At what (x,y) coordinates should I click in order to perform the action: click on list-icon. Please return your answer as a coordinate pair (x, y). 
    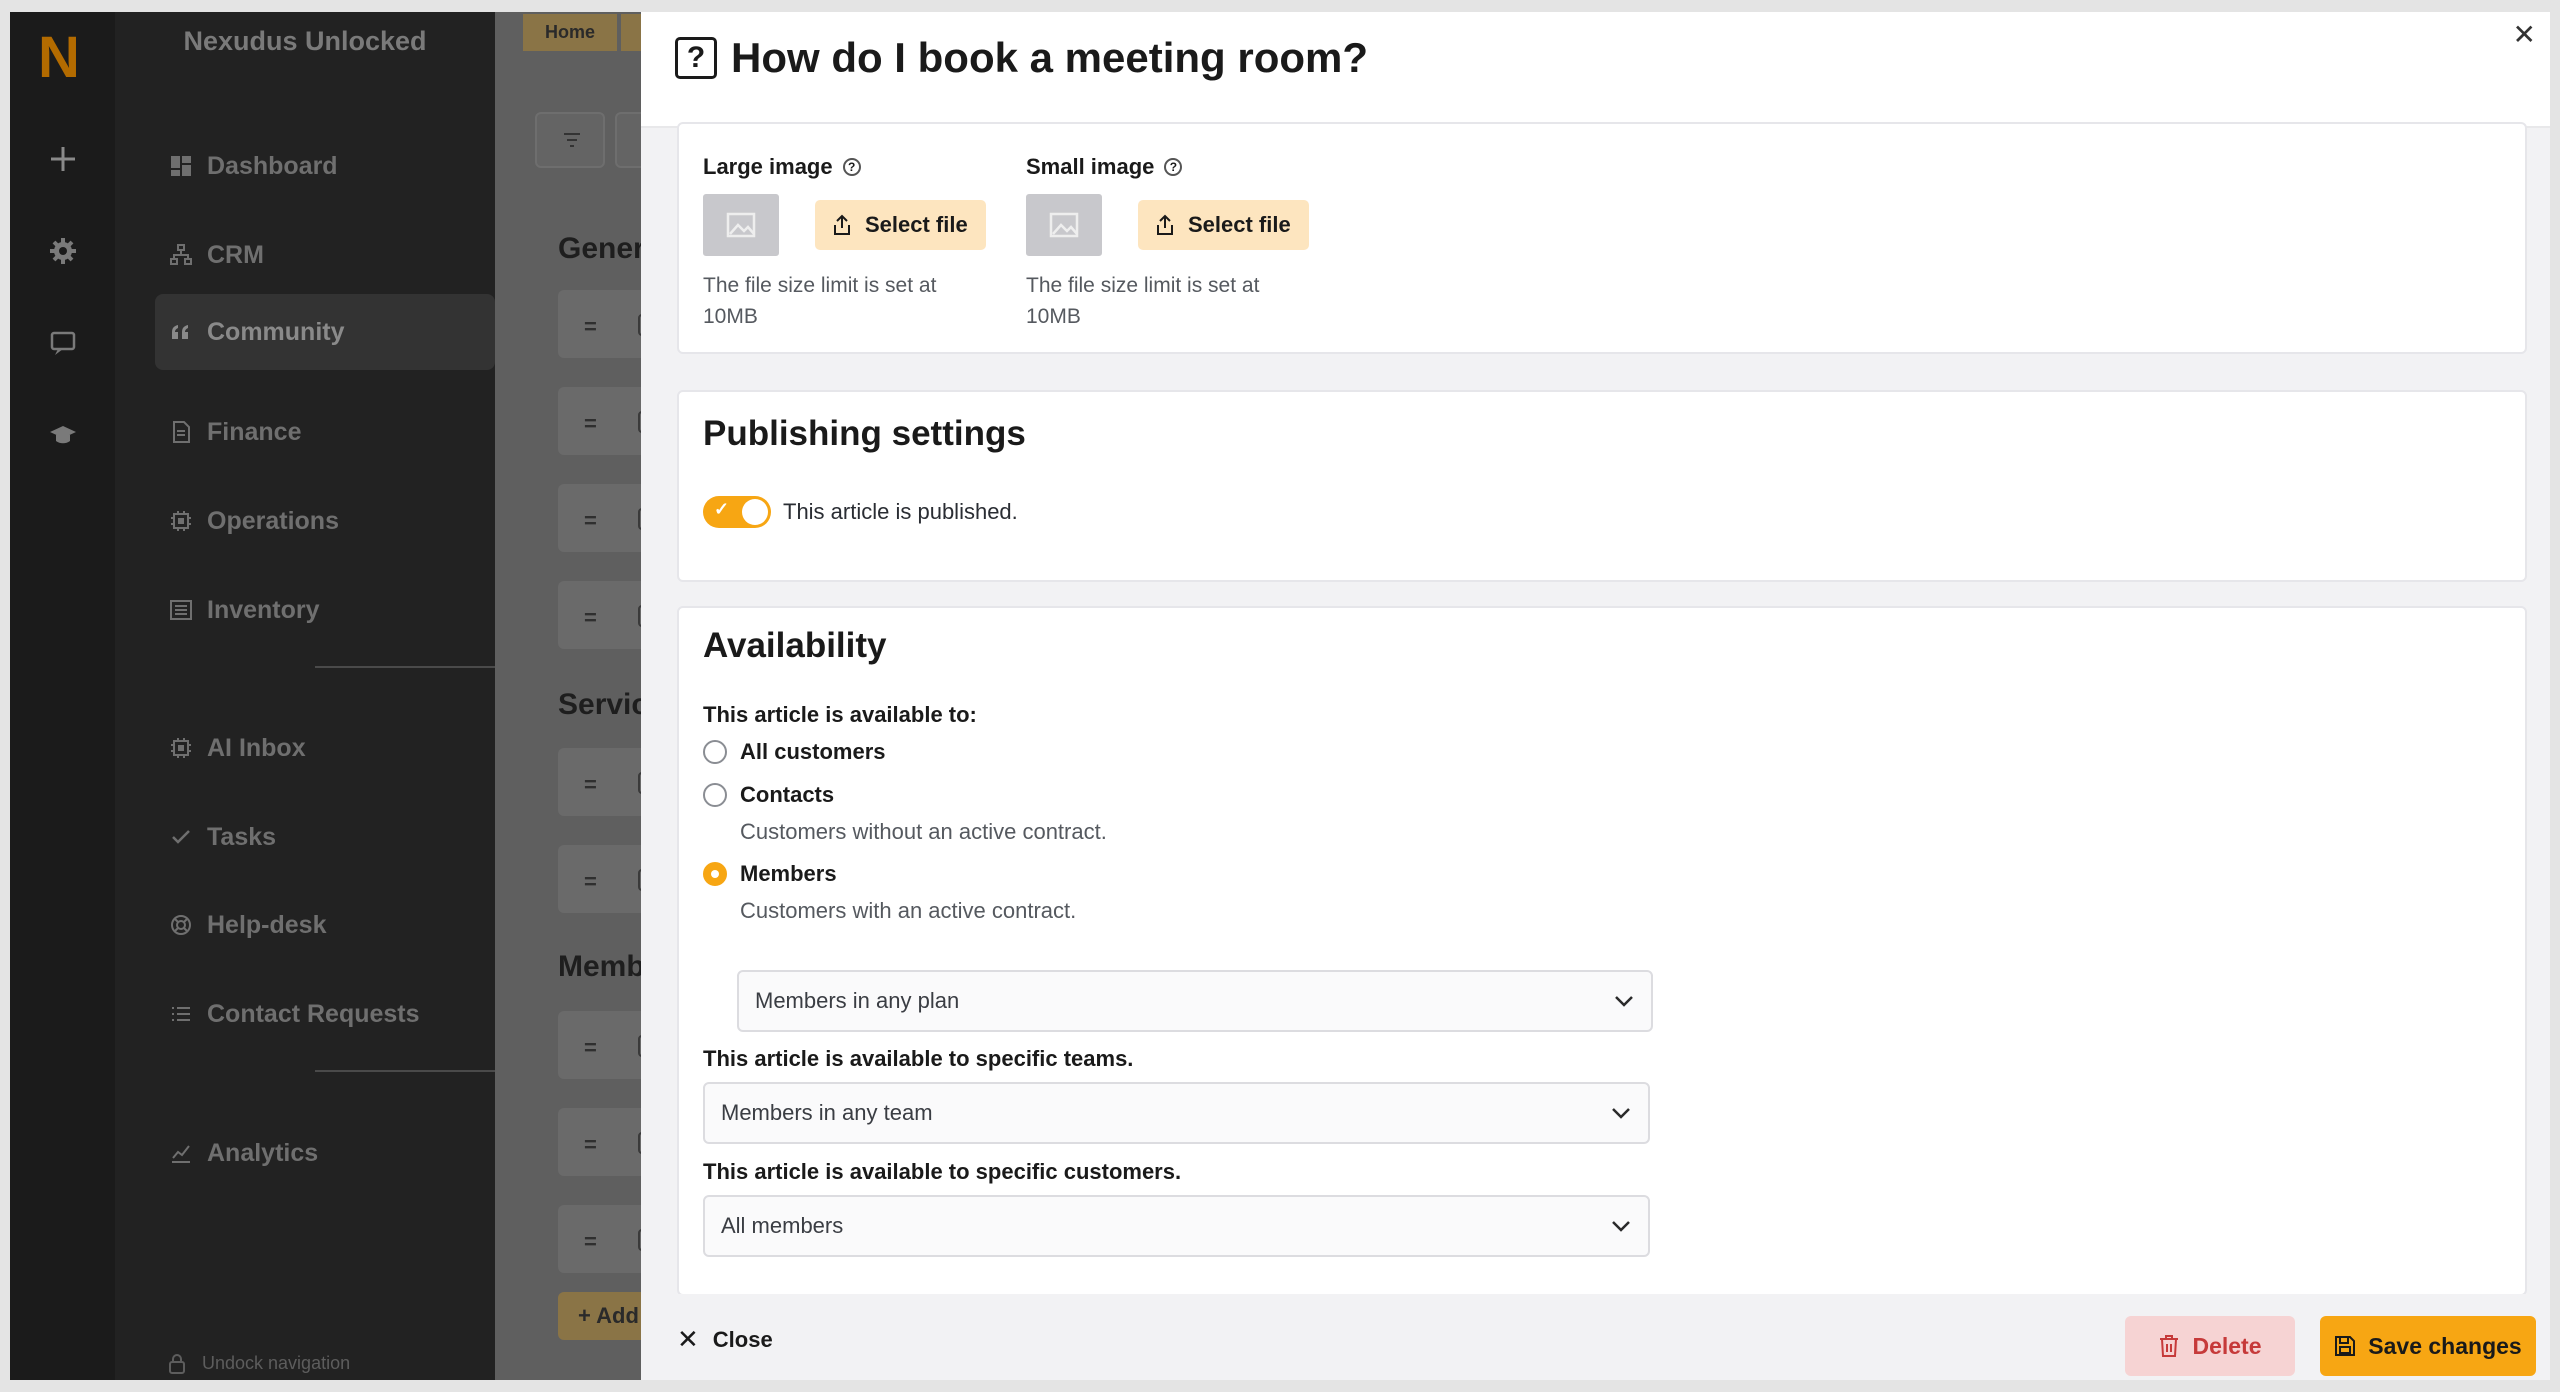
    Looking at the image, I should click on (181, 1014).